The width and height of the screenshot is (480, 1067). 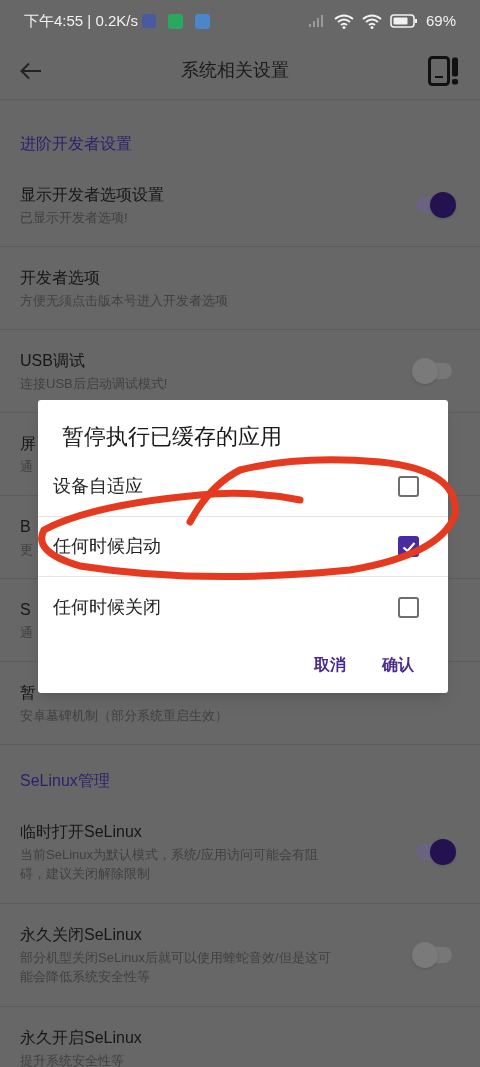 What do you see at coordinates (403, 21) in the screenshot?
I see `battery-icon` at bounding box center [403, 21].